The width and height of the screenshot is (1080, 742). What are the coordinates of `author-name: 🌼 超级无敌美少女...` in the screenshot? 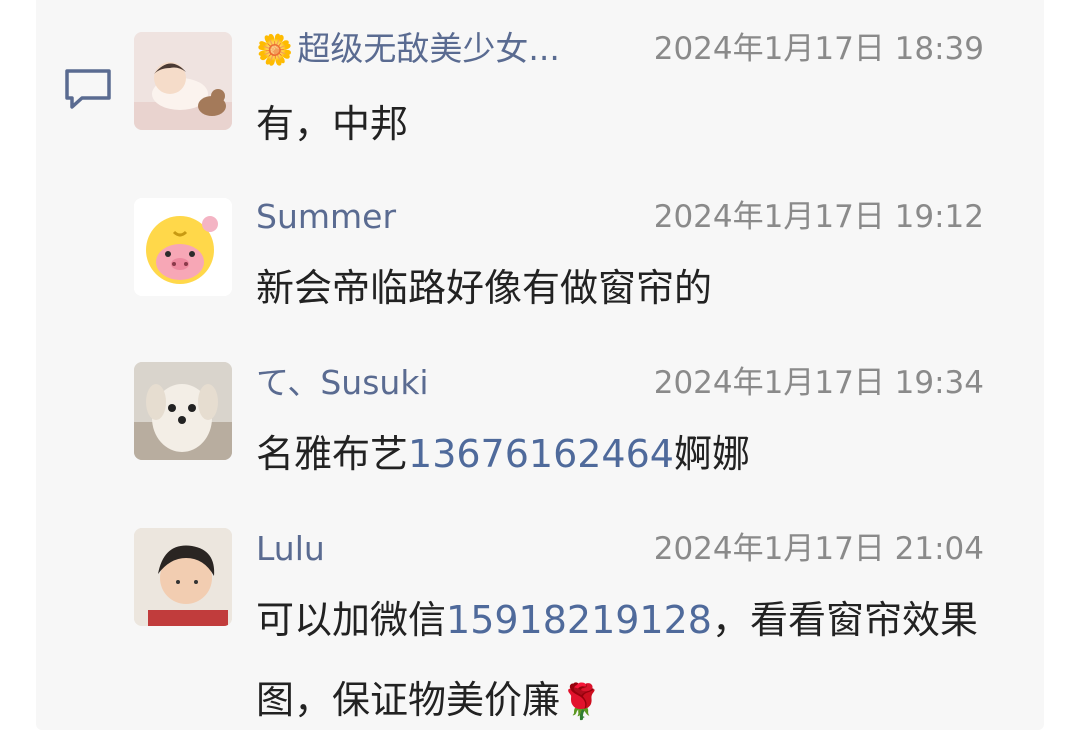 It's located at (408, 49).